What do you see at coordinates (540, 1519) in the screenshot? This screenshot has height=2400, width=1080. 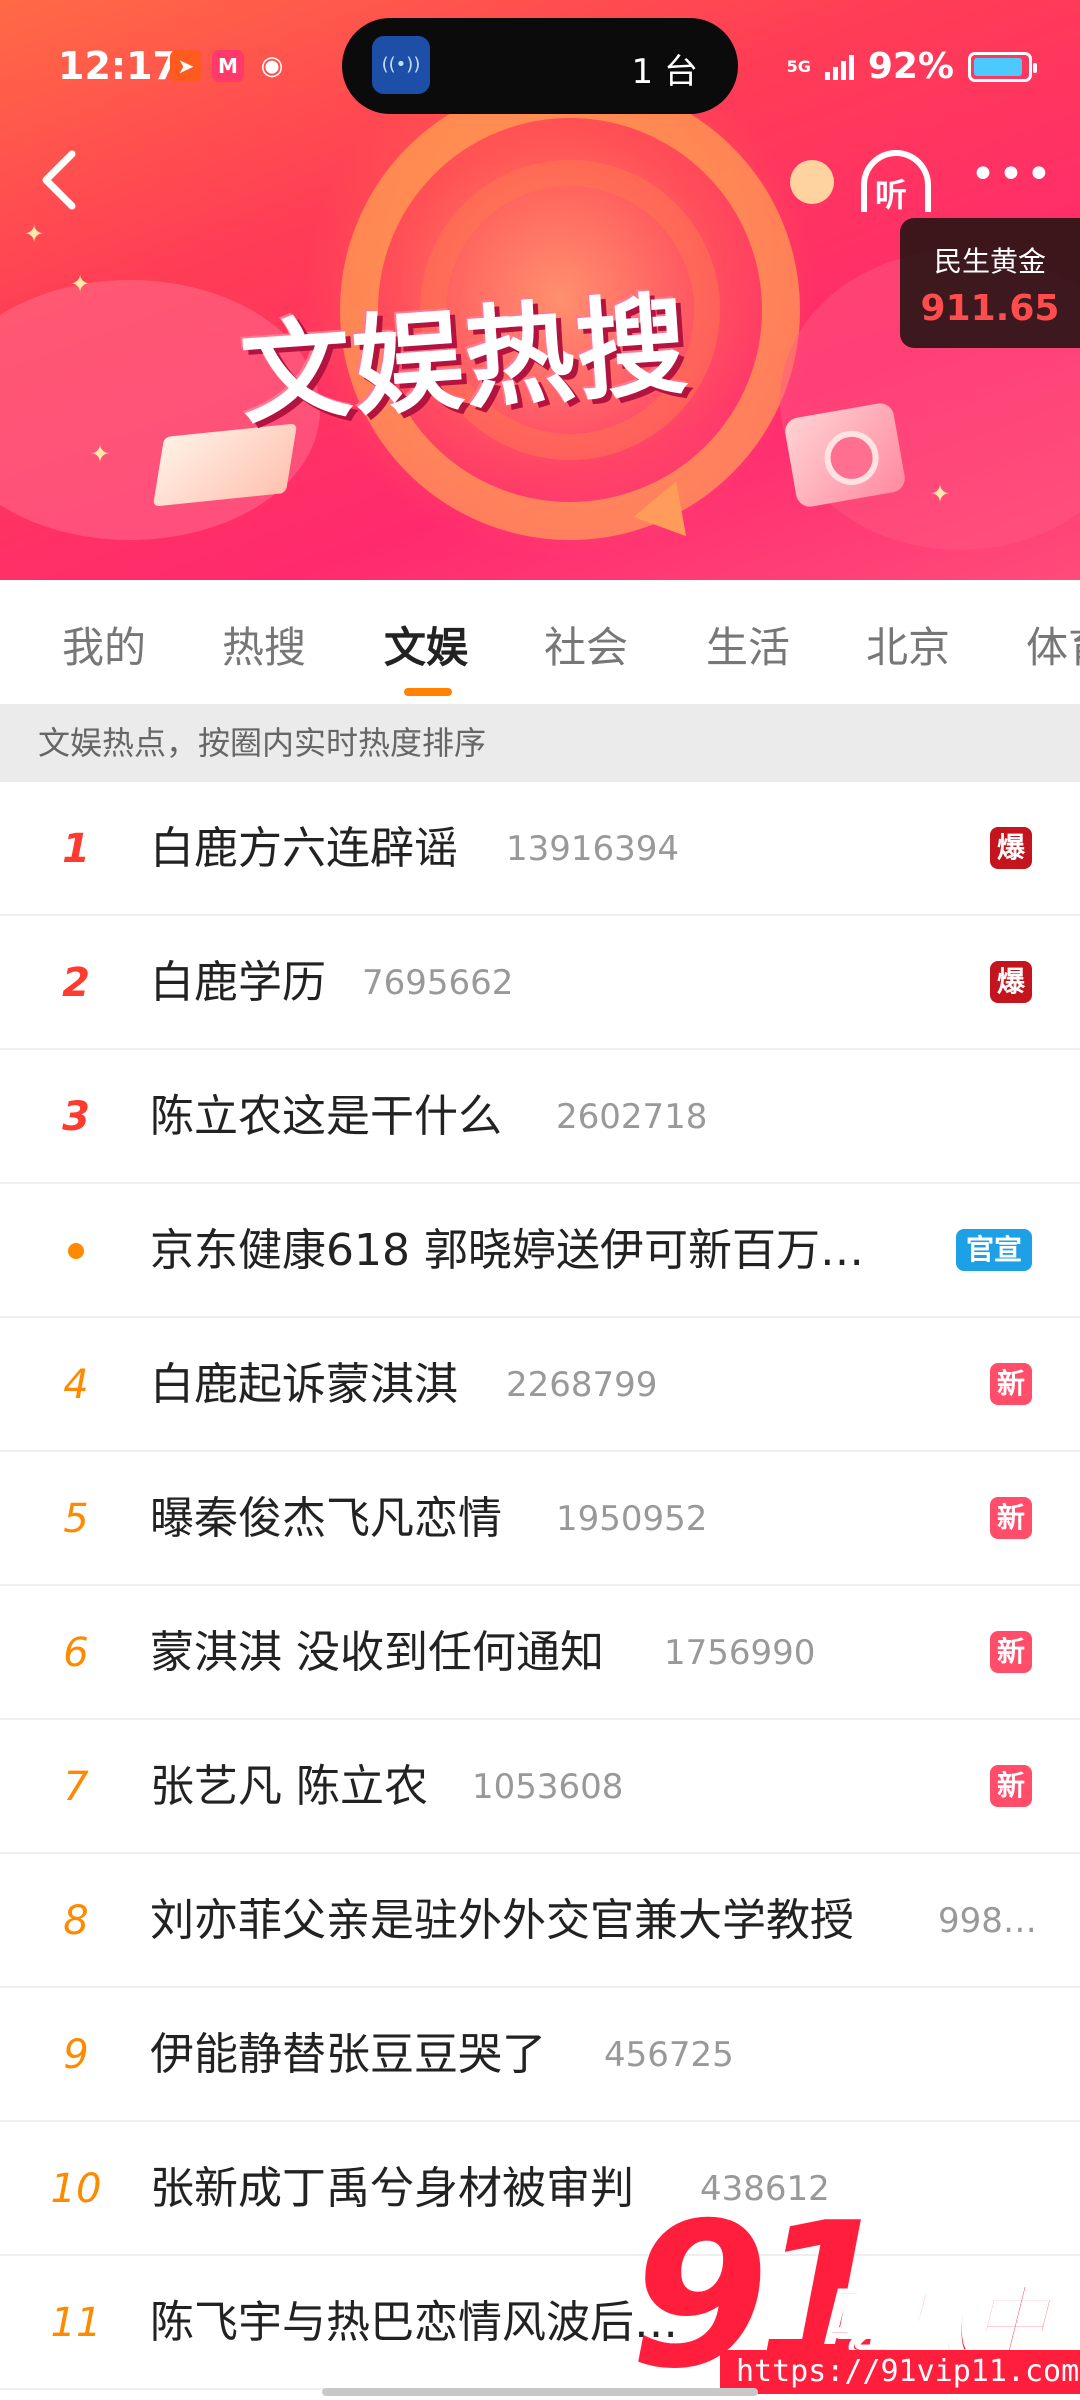 I see `list-item: 5 曝秦俊杰飞凡恋情 1950952 新` at bounding box center [540, 1519].